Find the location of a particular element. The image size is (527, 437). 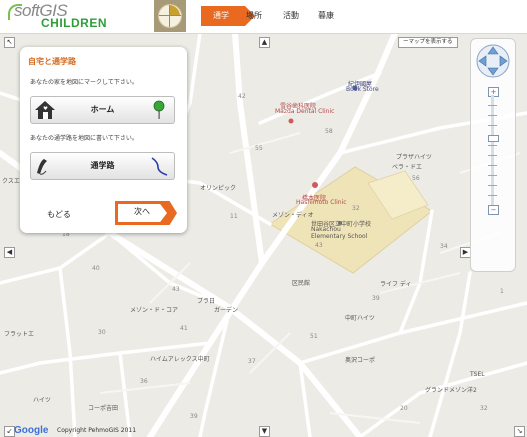

block-number: 11 is located at coordinates (234, 216).